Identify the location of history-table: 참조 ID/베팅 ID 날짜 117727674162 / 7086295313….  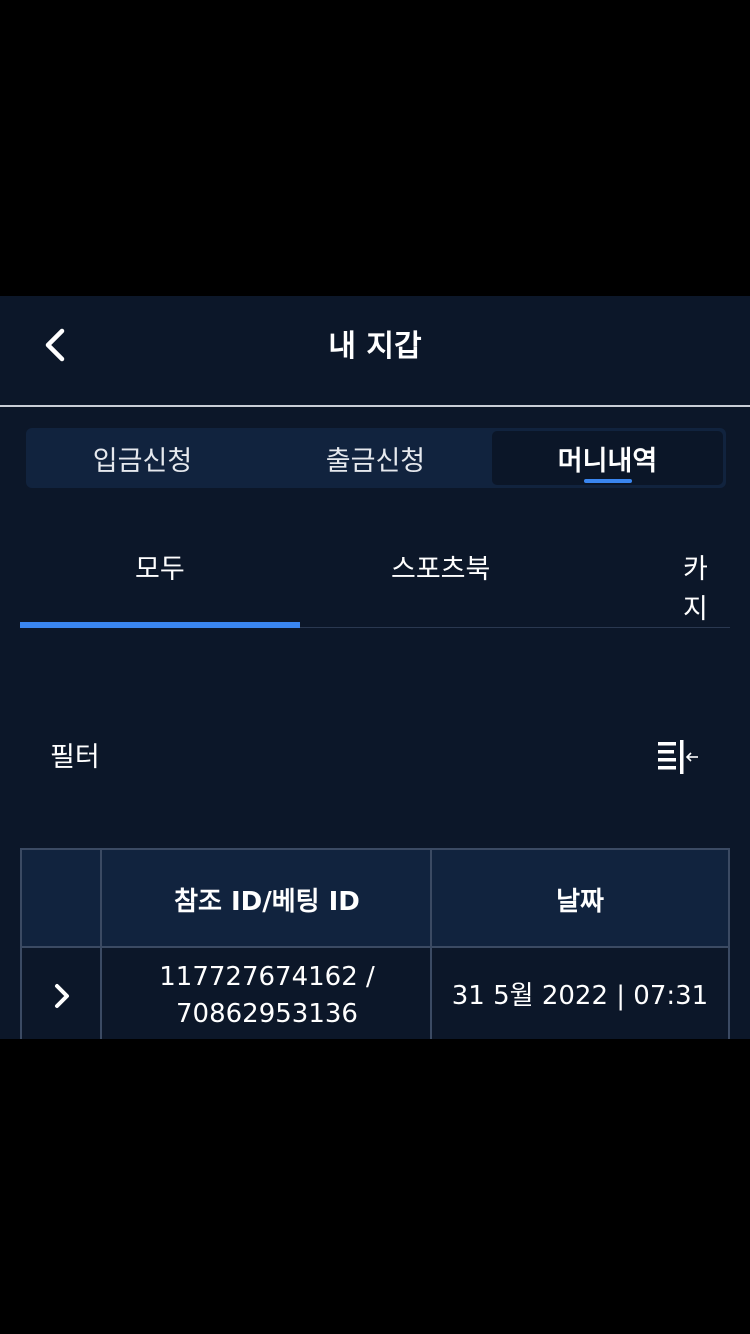
(375, 943).